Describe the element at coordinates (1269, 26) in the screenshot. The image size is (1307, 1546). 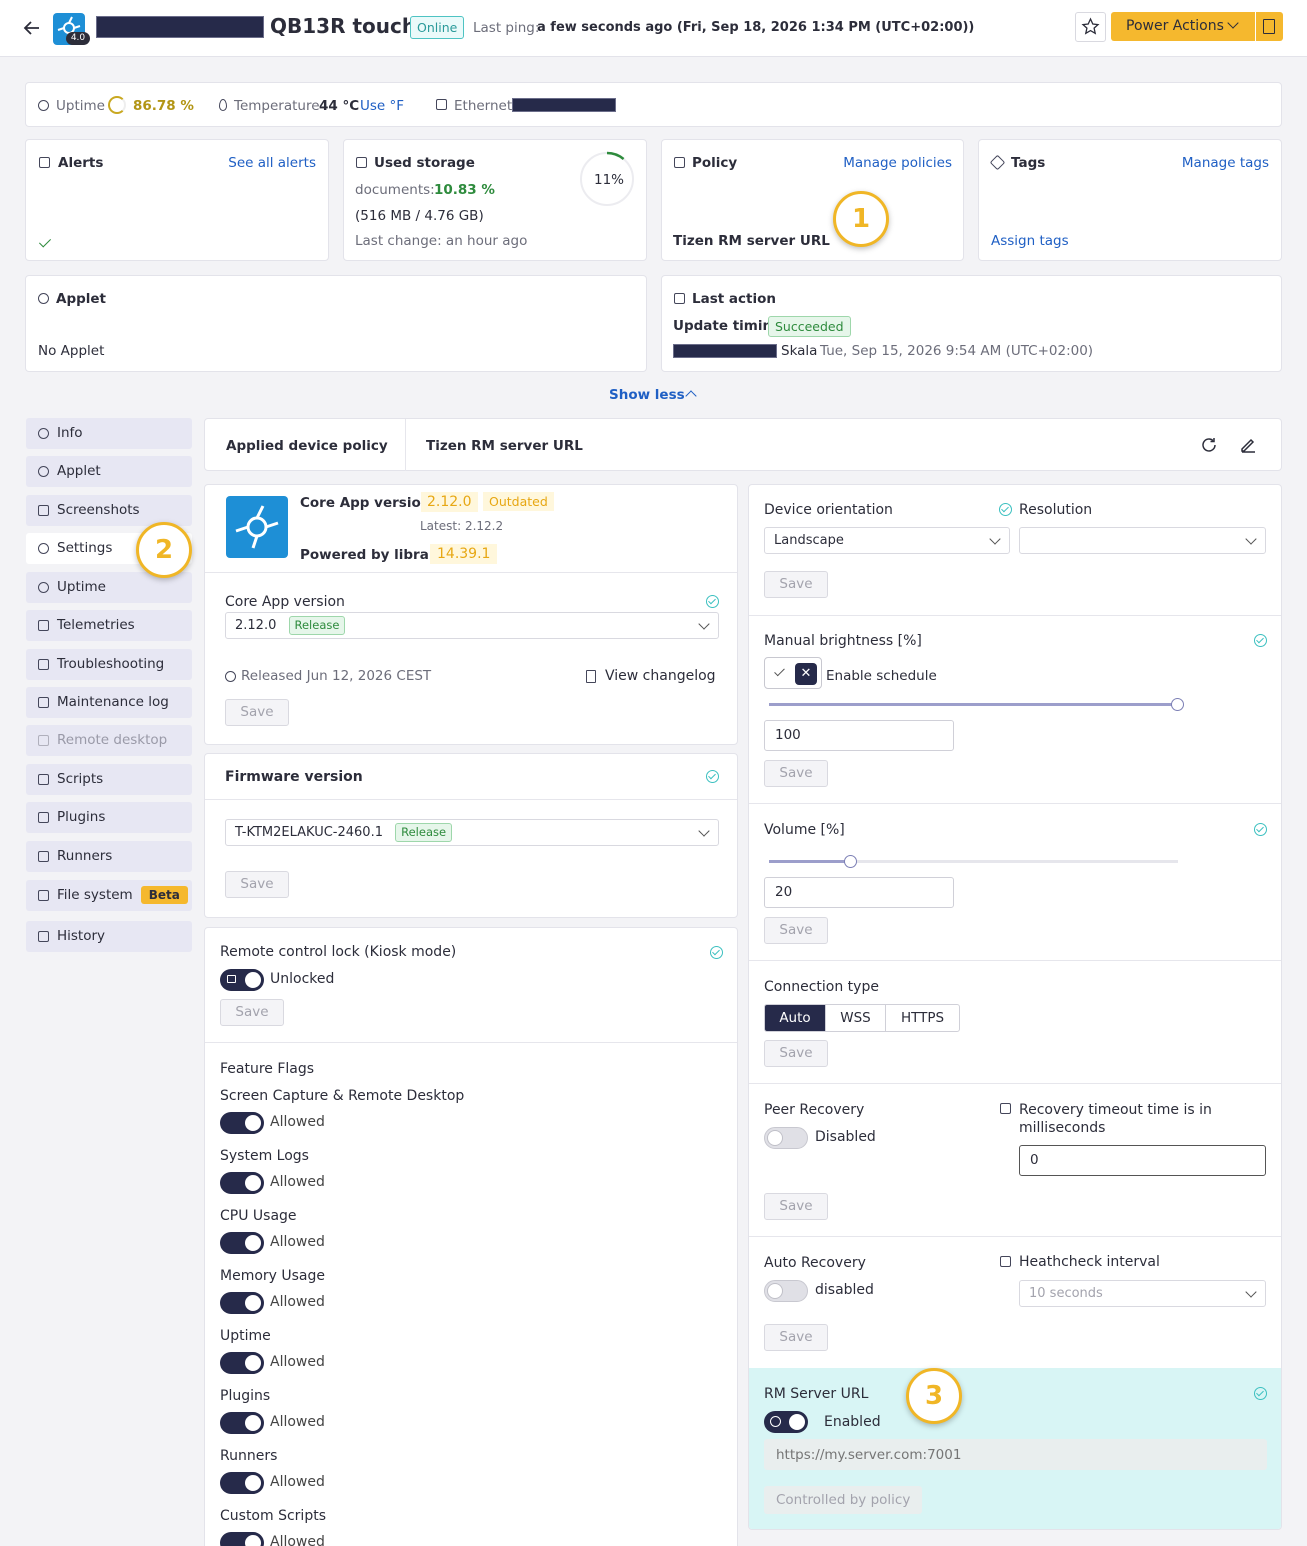
I see `device-menu-button` at that location.